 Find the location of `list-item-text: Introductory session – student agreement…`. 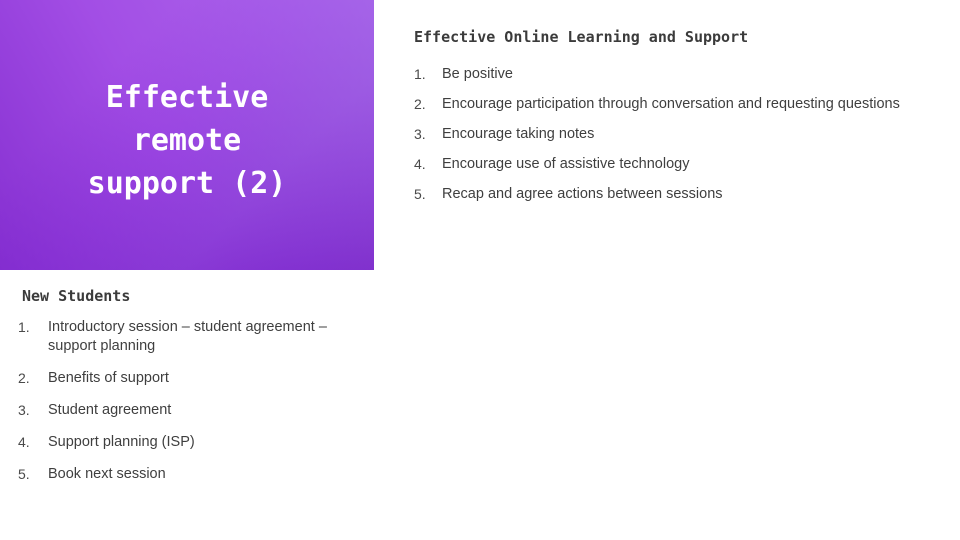

list-item-text: Introductory session – student agreement… is located at coordinates (187, 336).